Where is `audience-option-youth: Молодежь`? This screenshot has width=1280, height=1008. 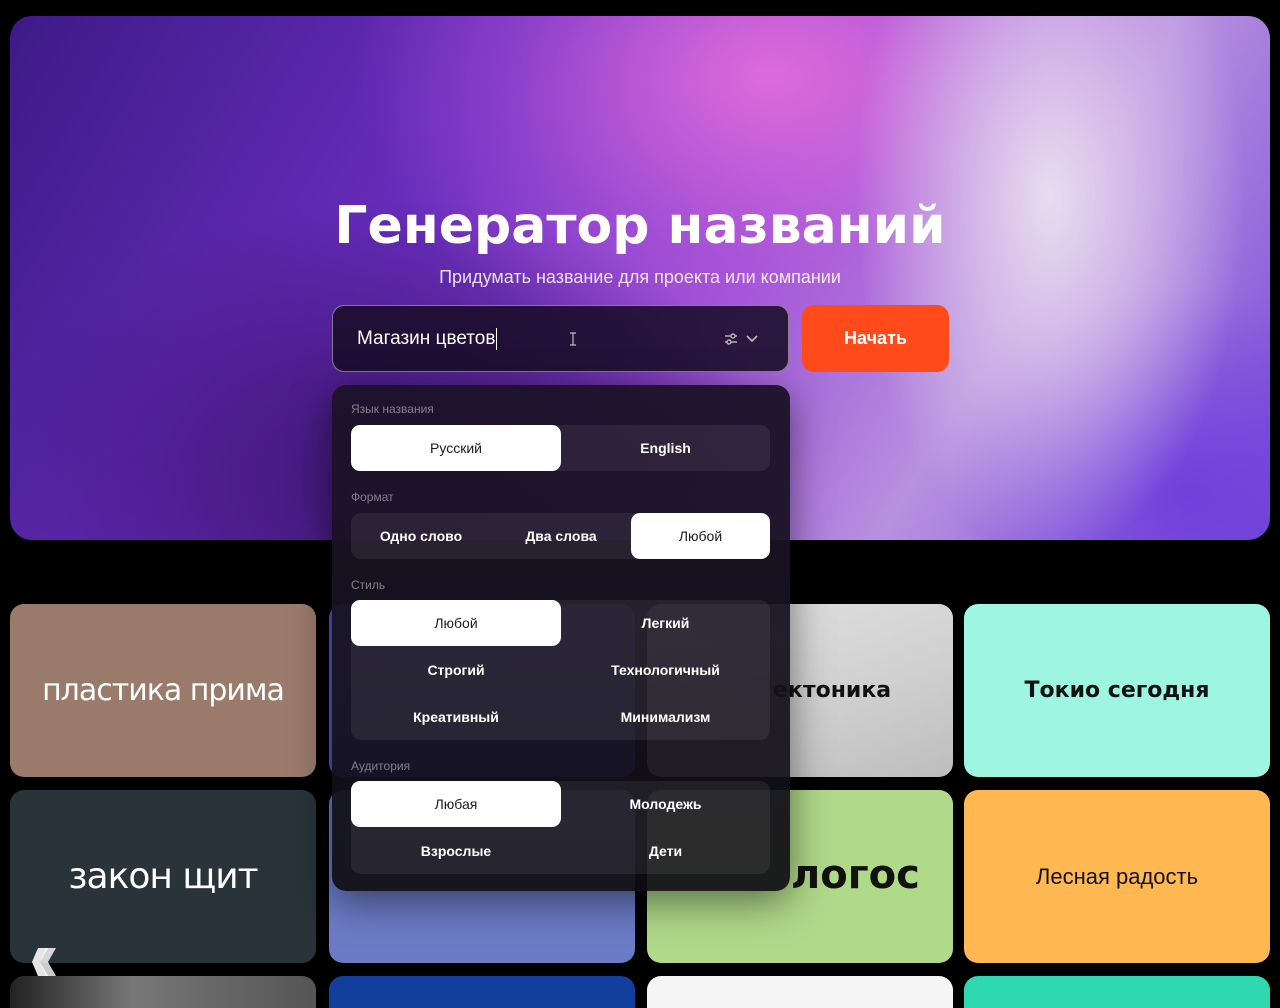 audience-option-youth: Молодежь is located at coordinates (665, 804).